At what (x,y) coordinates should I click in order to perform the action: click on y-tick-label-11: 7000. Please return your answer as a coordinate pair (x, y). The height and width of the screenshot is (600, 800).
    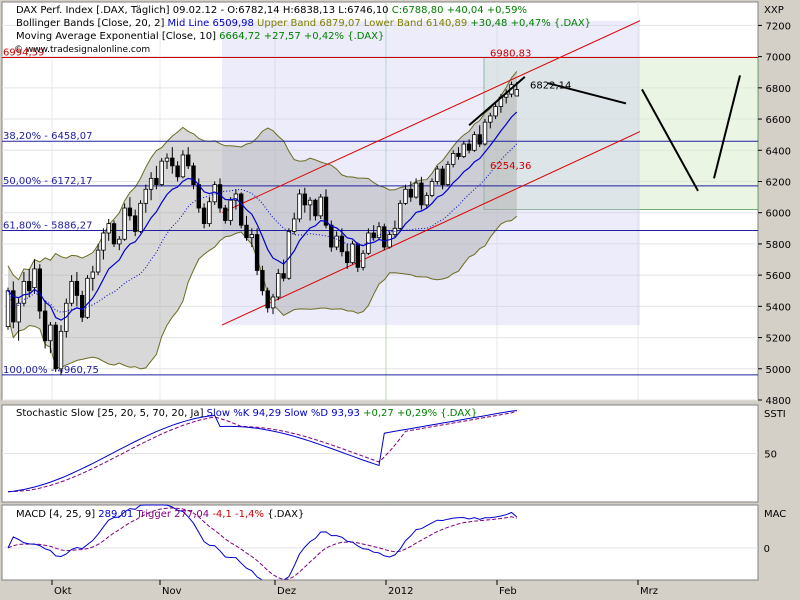
    Looking at the image, I should click on (778, 58).